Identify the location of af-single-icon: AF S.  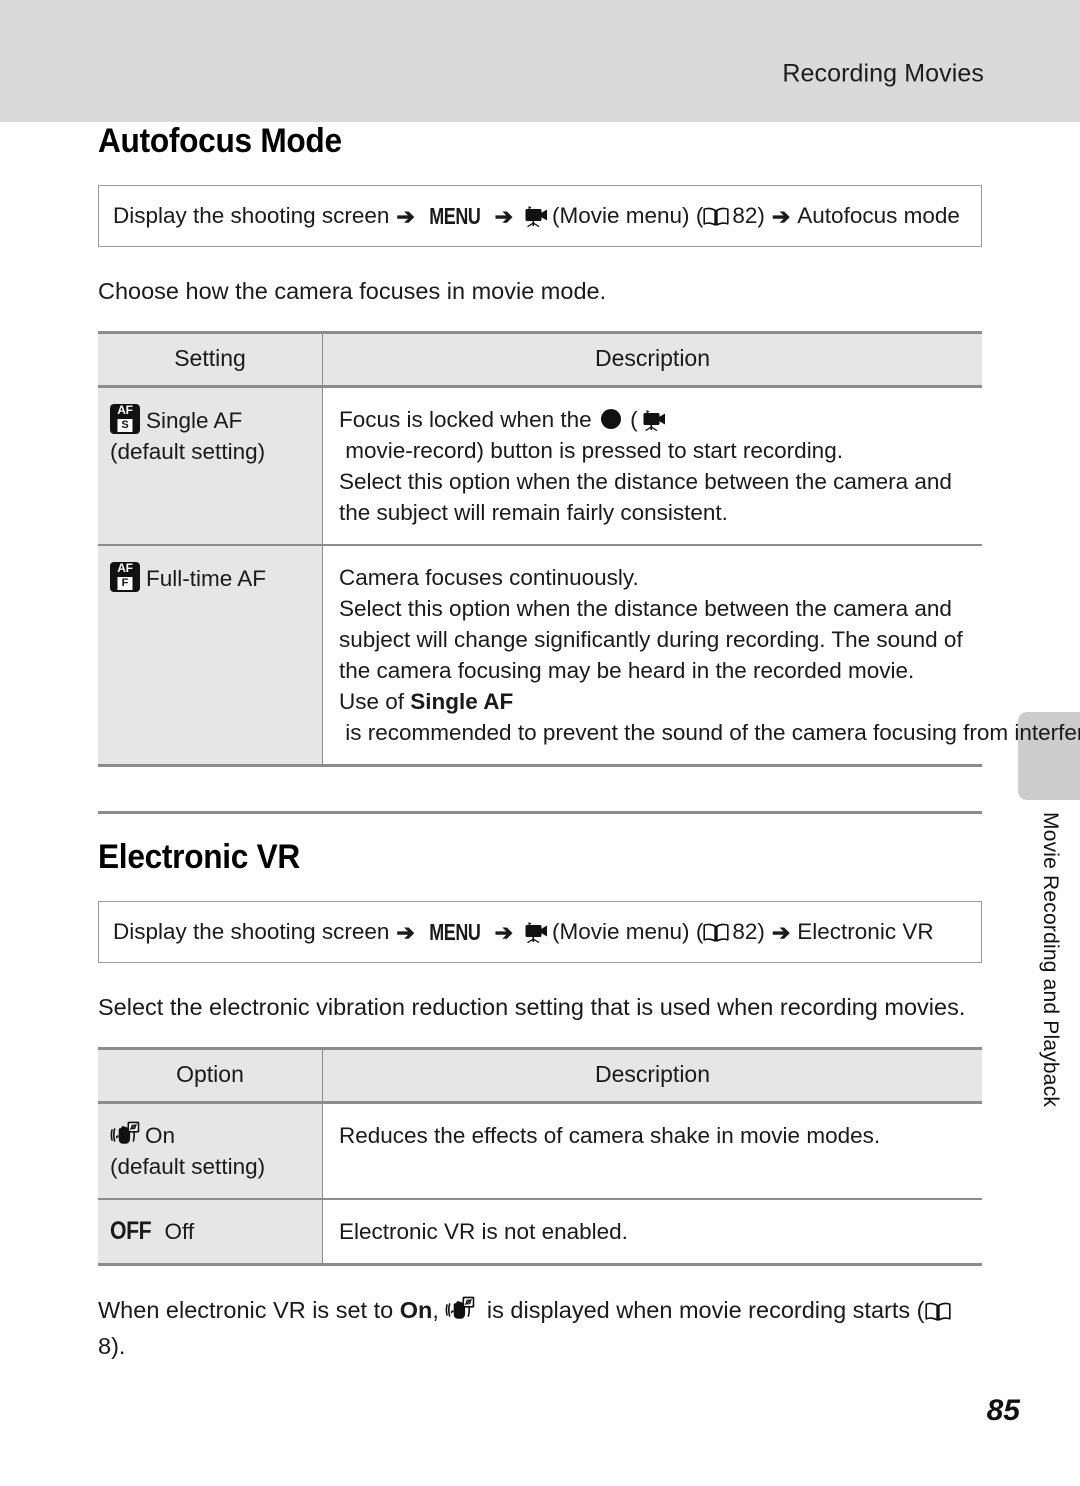
(125, 419).